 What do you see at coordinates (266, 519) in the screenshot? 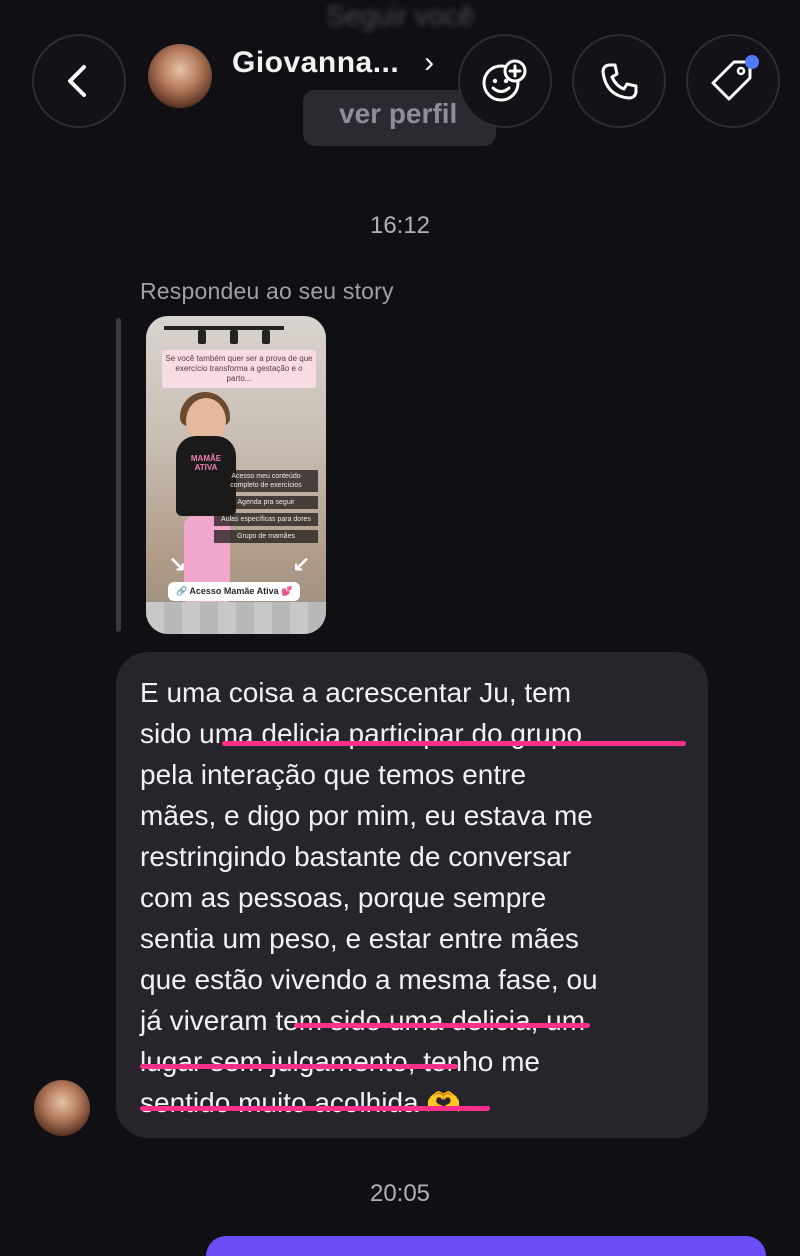
I see `story-menu-item: Aulas específicas para dores` at bounding box center [266, 519].